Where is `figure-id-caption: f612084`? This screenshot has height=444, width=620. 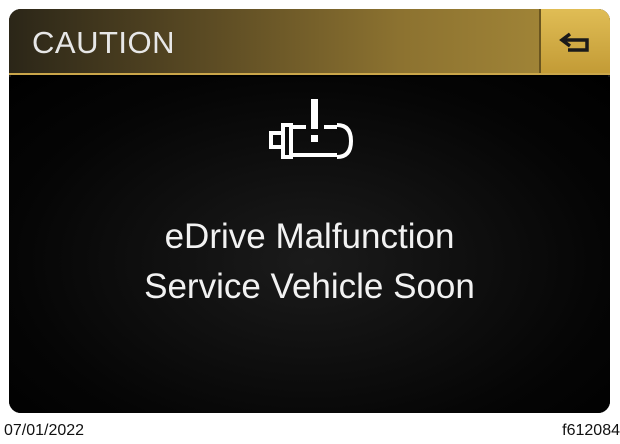
figure-id-caption: f612084 is located at coordinates (591, 430).